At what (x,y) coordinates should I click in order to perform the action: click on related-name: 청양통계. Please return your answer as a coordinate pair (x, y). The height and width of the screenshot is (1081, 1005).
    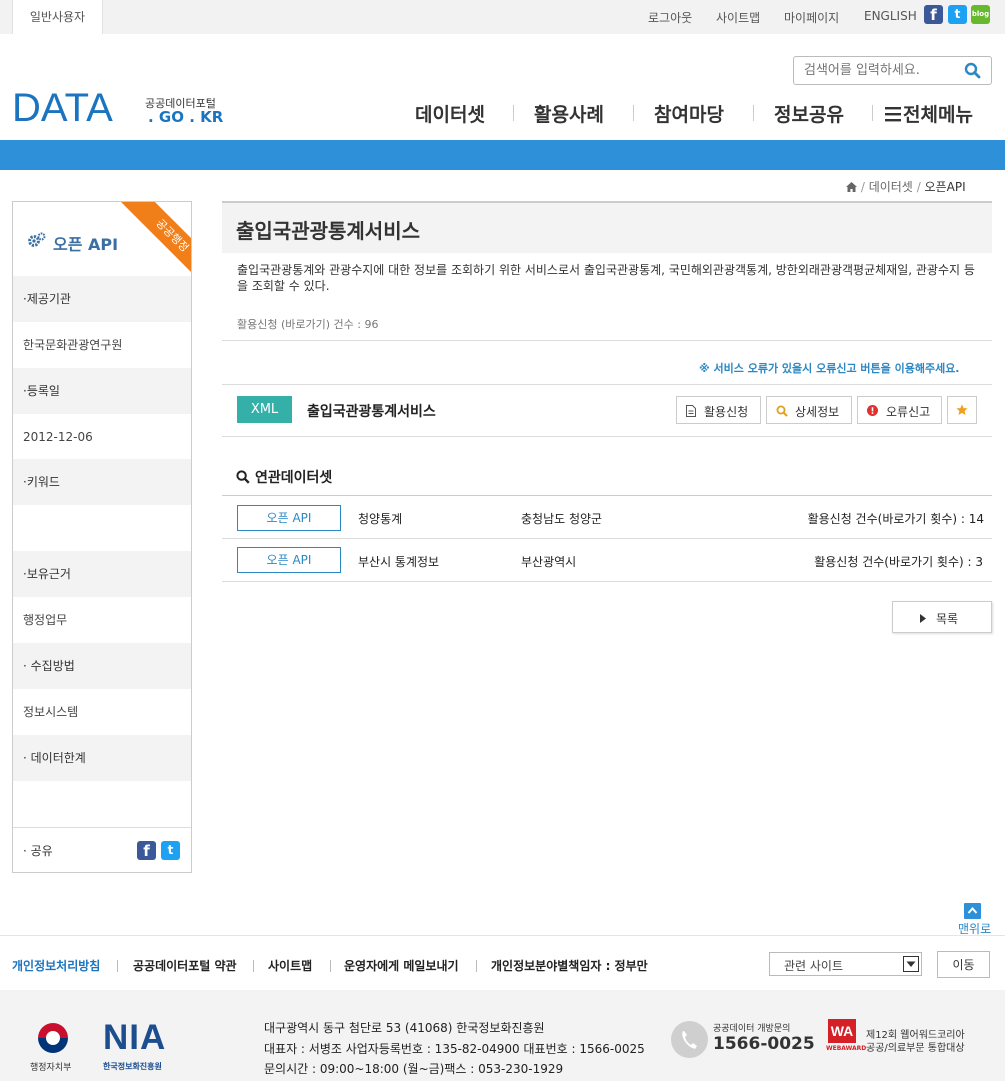
    Looking at the image, I should click on (380, 518).